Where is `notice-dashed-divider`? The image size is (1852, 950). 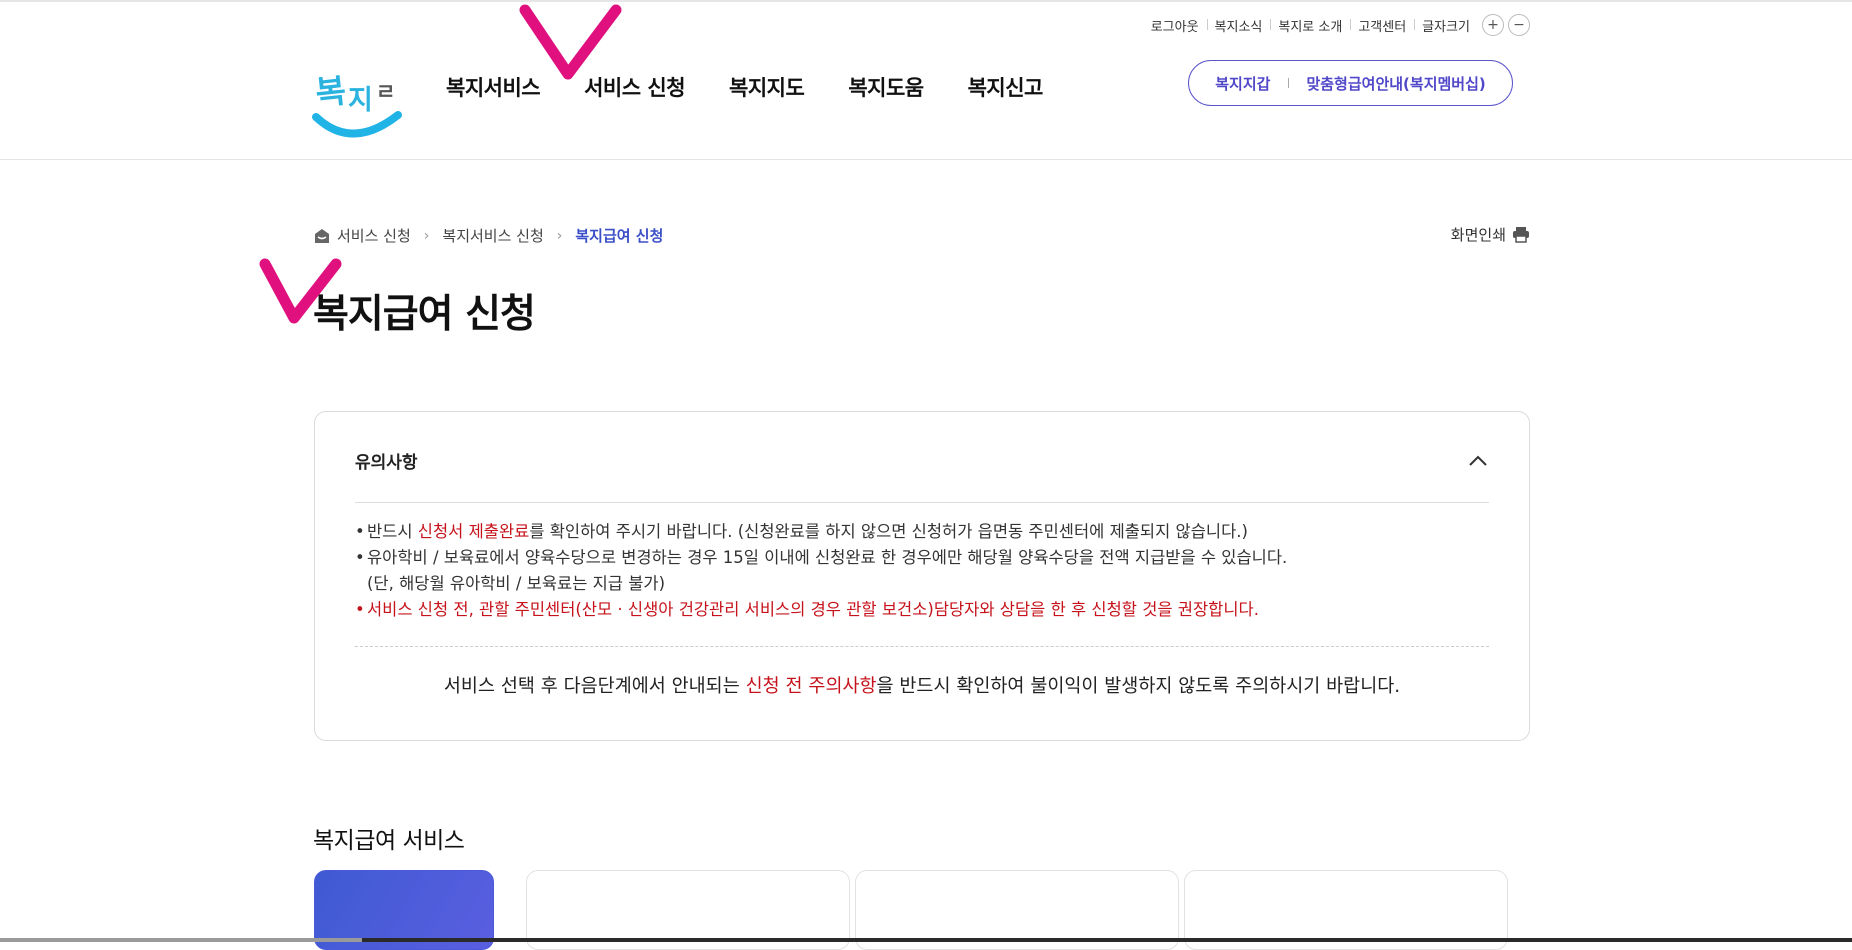
notice-dashed-divider is located at coordinates (922, 646).